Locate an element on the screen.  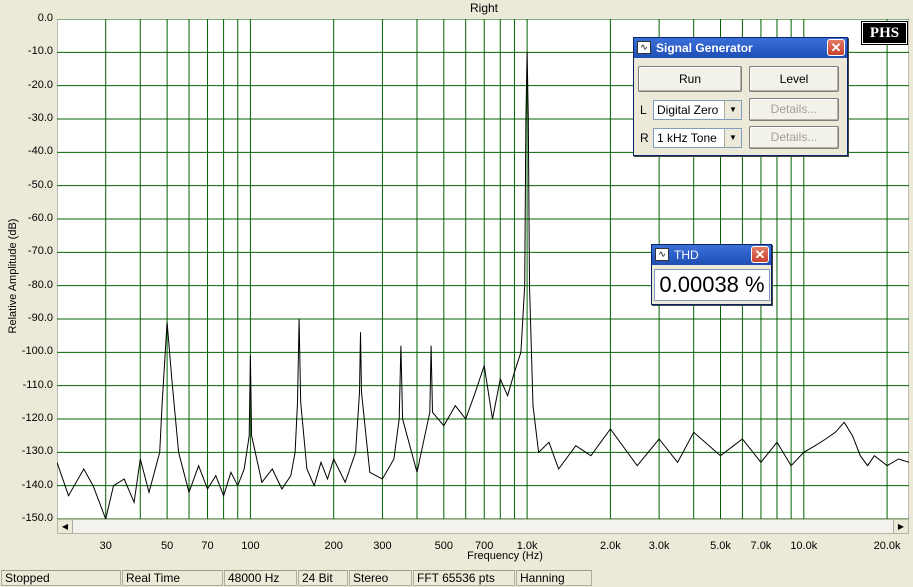
y-tick-label: -90.0 is located at coordinates (40, 318).